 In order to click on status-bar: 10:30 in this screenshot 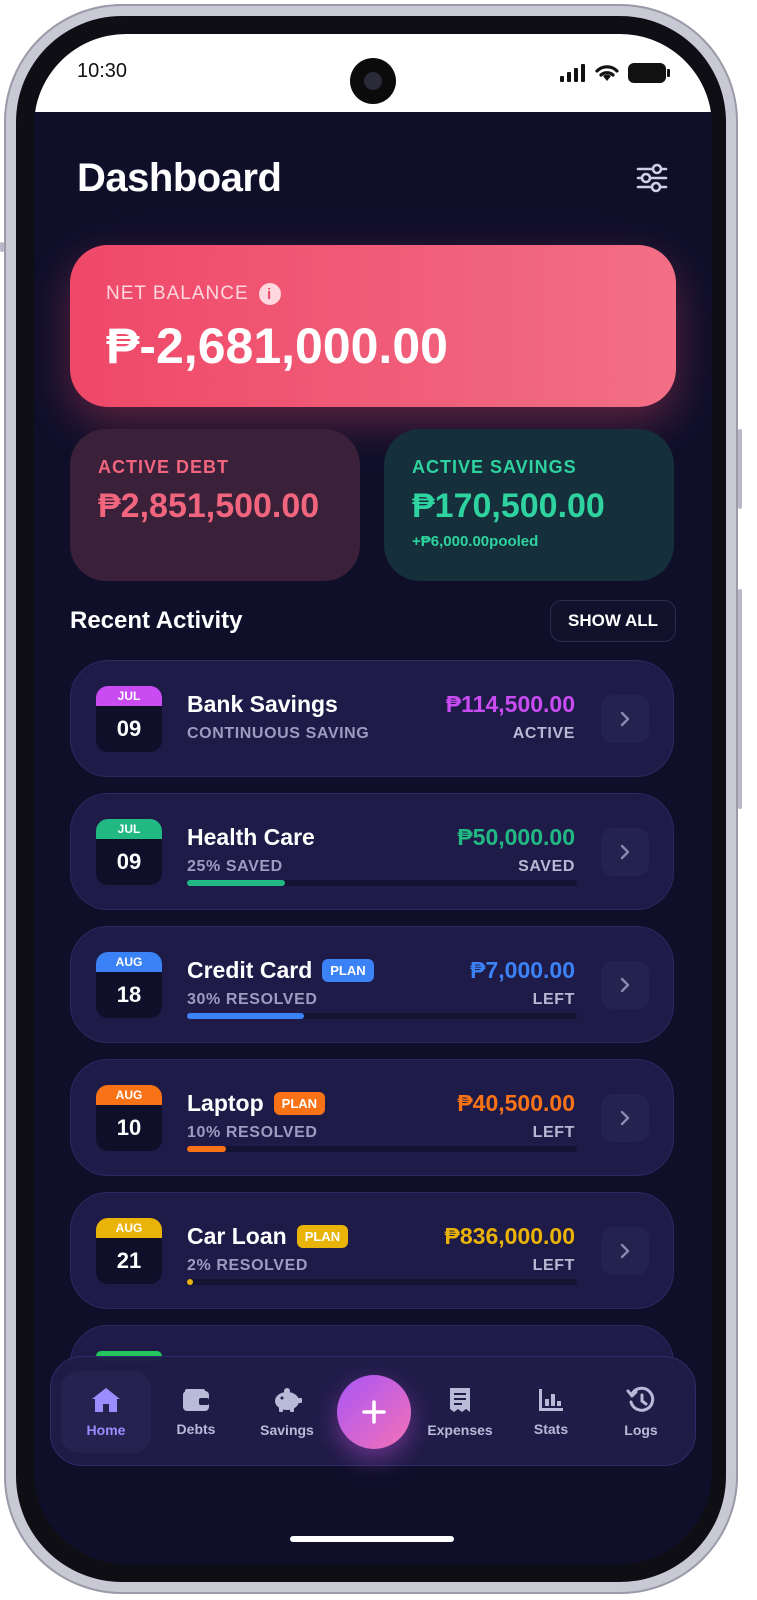, I will do `click(373, 73)`.